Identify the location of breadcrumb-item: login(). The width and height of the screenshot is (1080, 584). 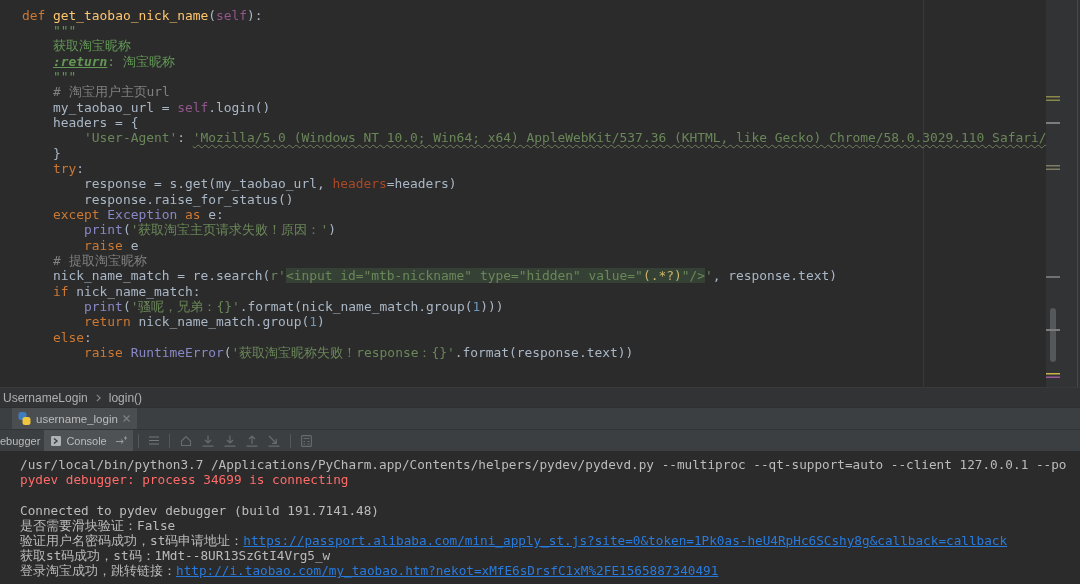
(125, 397).